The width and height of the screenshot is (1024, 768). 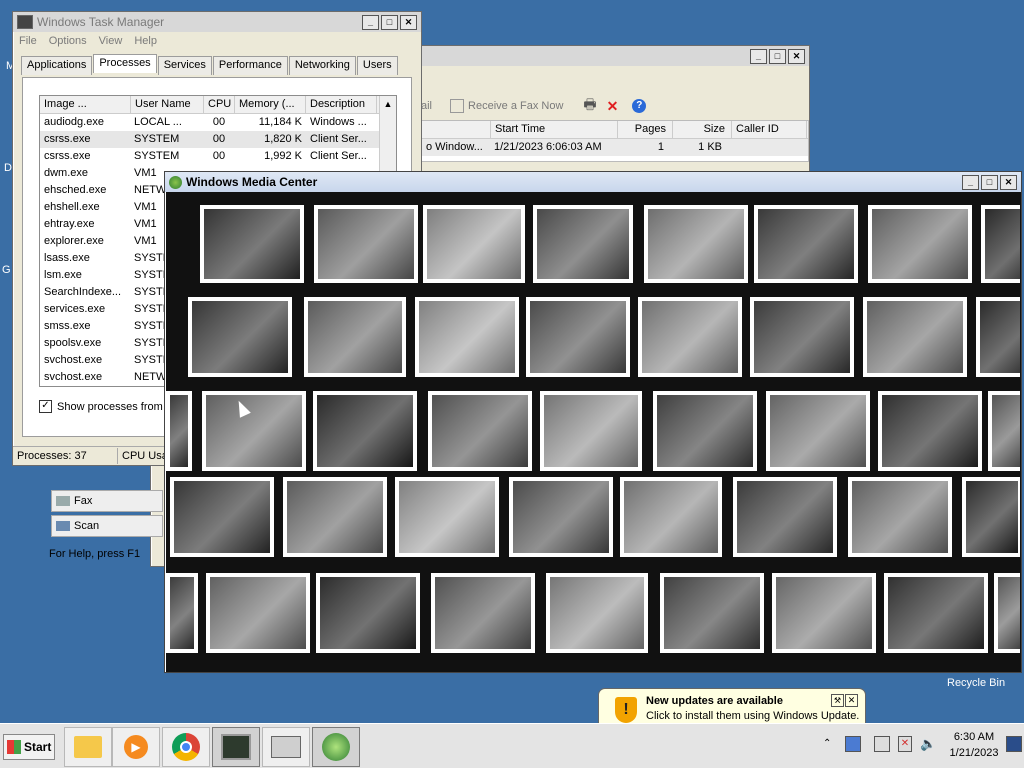 What do you see at coordinates (88, 747) in the screenshot?
I see `taskbar-explorer` at bounding box center [88, 747].